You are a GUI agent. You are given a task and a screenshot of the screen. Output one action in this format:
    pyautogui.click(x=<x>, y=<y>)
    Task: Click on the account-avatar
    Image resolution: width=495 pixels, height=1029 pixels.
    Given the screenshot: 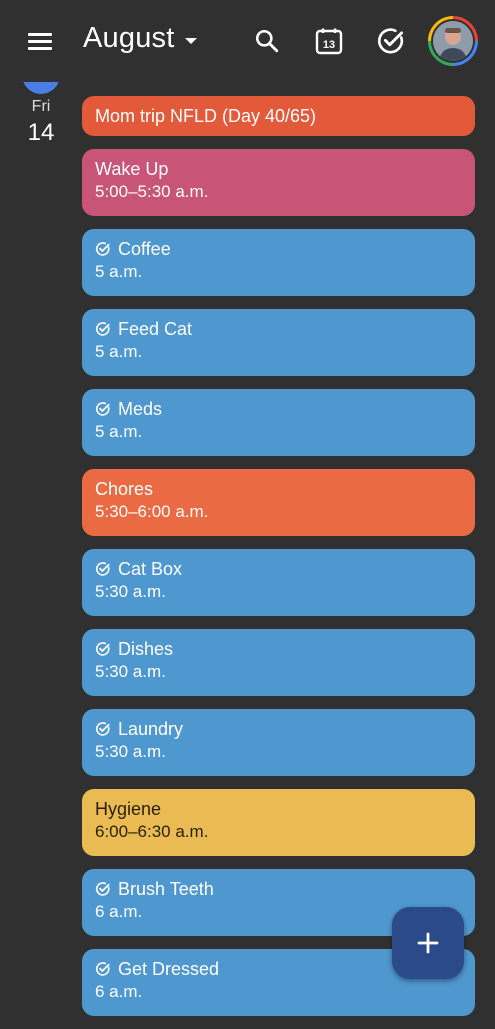 What is the action you would take?
    pyautogui.click(x=453, y=41)
    